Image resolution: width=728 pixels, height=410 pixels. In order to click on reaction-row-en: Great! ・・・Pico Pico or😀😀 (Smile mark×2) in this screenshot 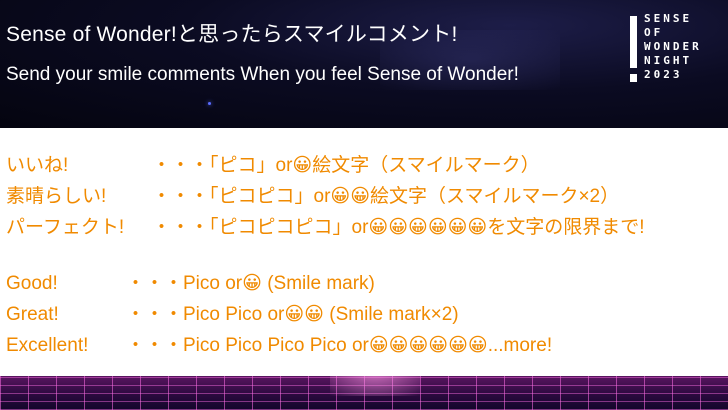, I will do `click(232, 312)`.